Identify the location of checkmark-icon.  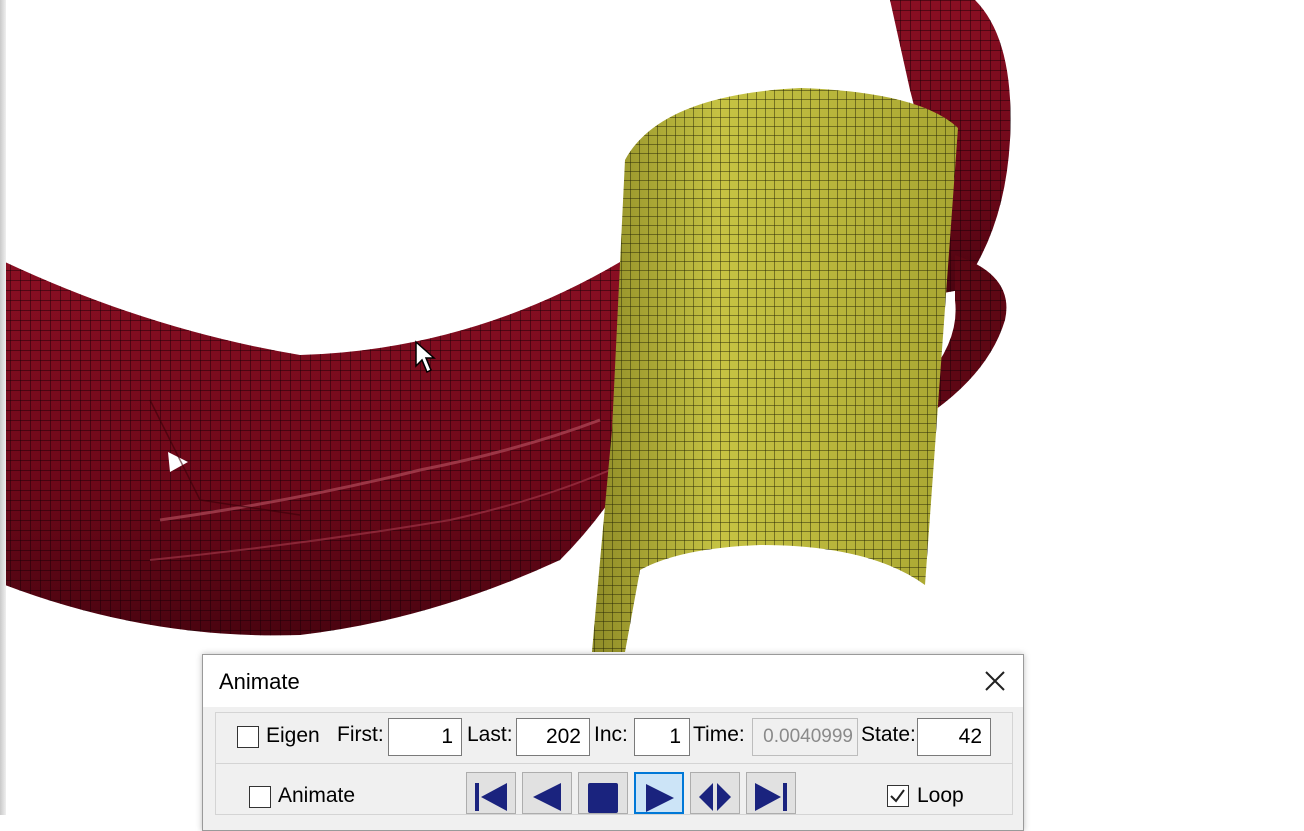
(897, 796).